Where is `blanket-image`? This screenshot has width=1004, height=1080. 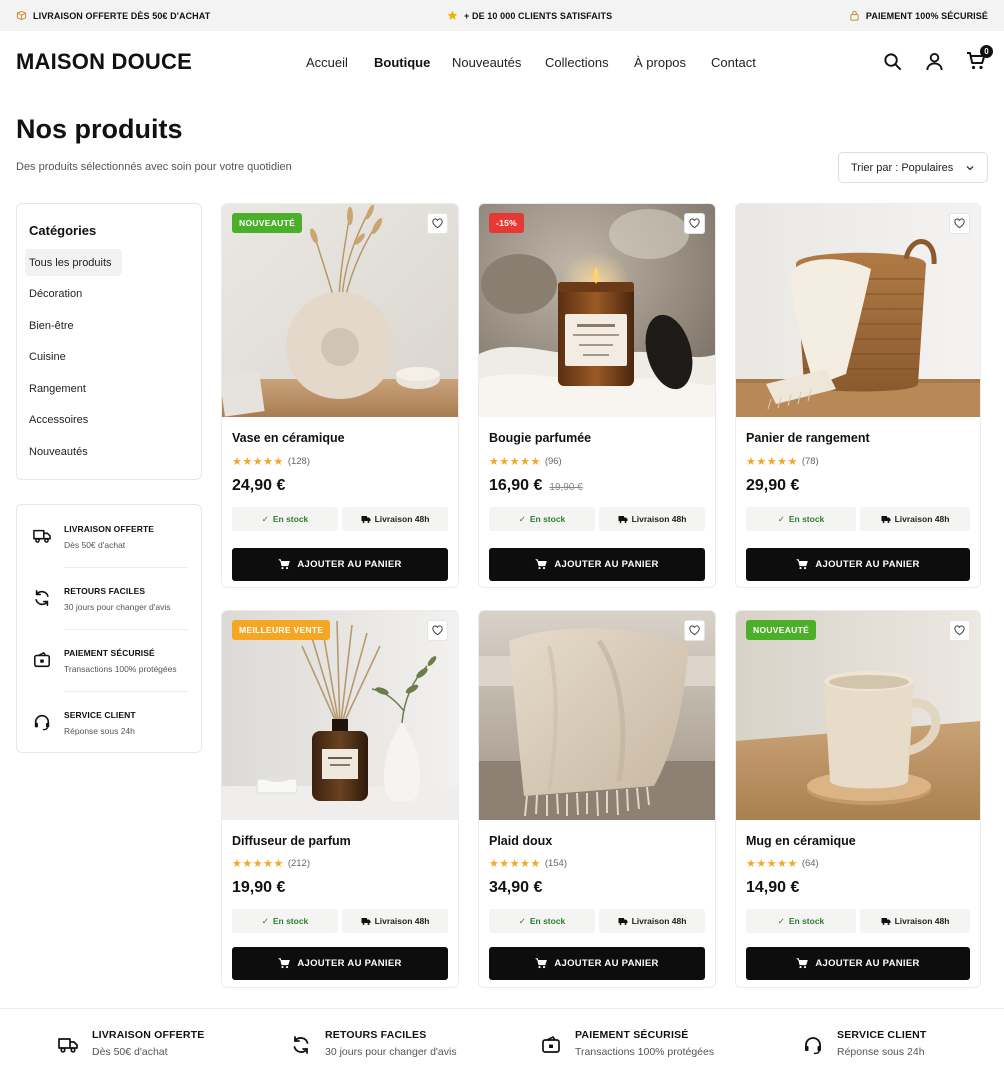
blanket-image is located at coordinates (597, 715).